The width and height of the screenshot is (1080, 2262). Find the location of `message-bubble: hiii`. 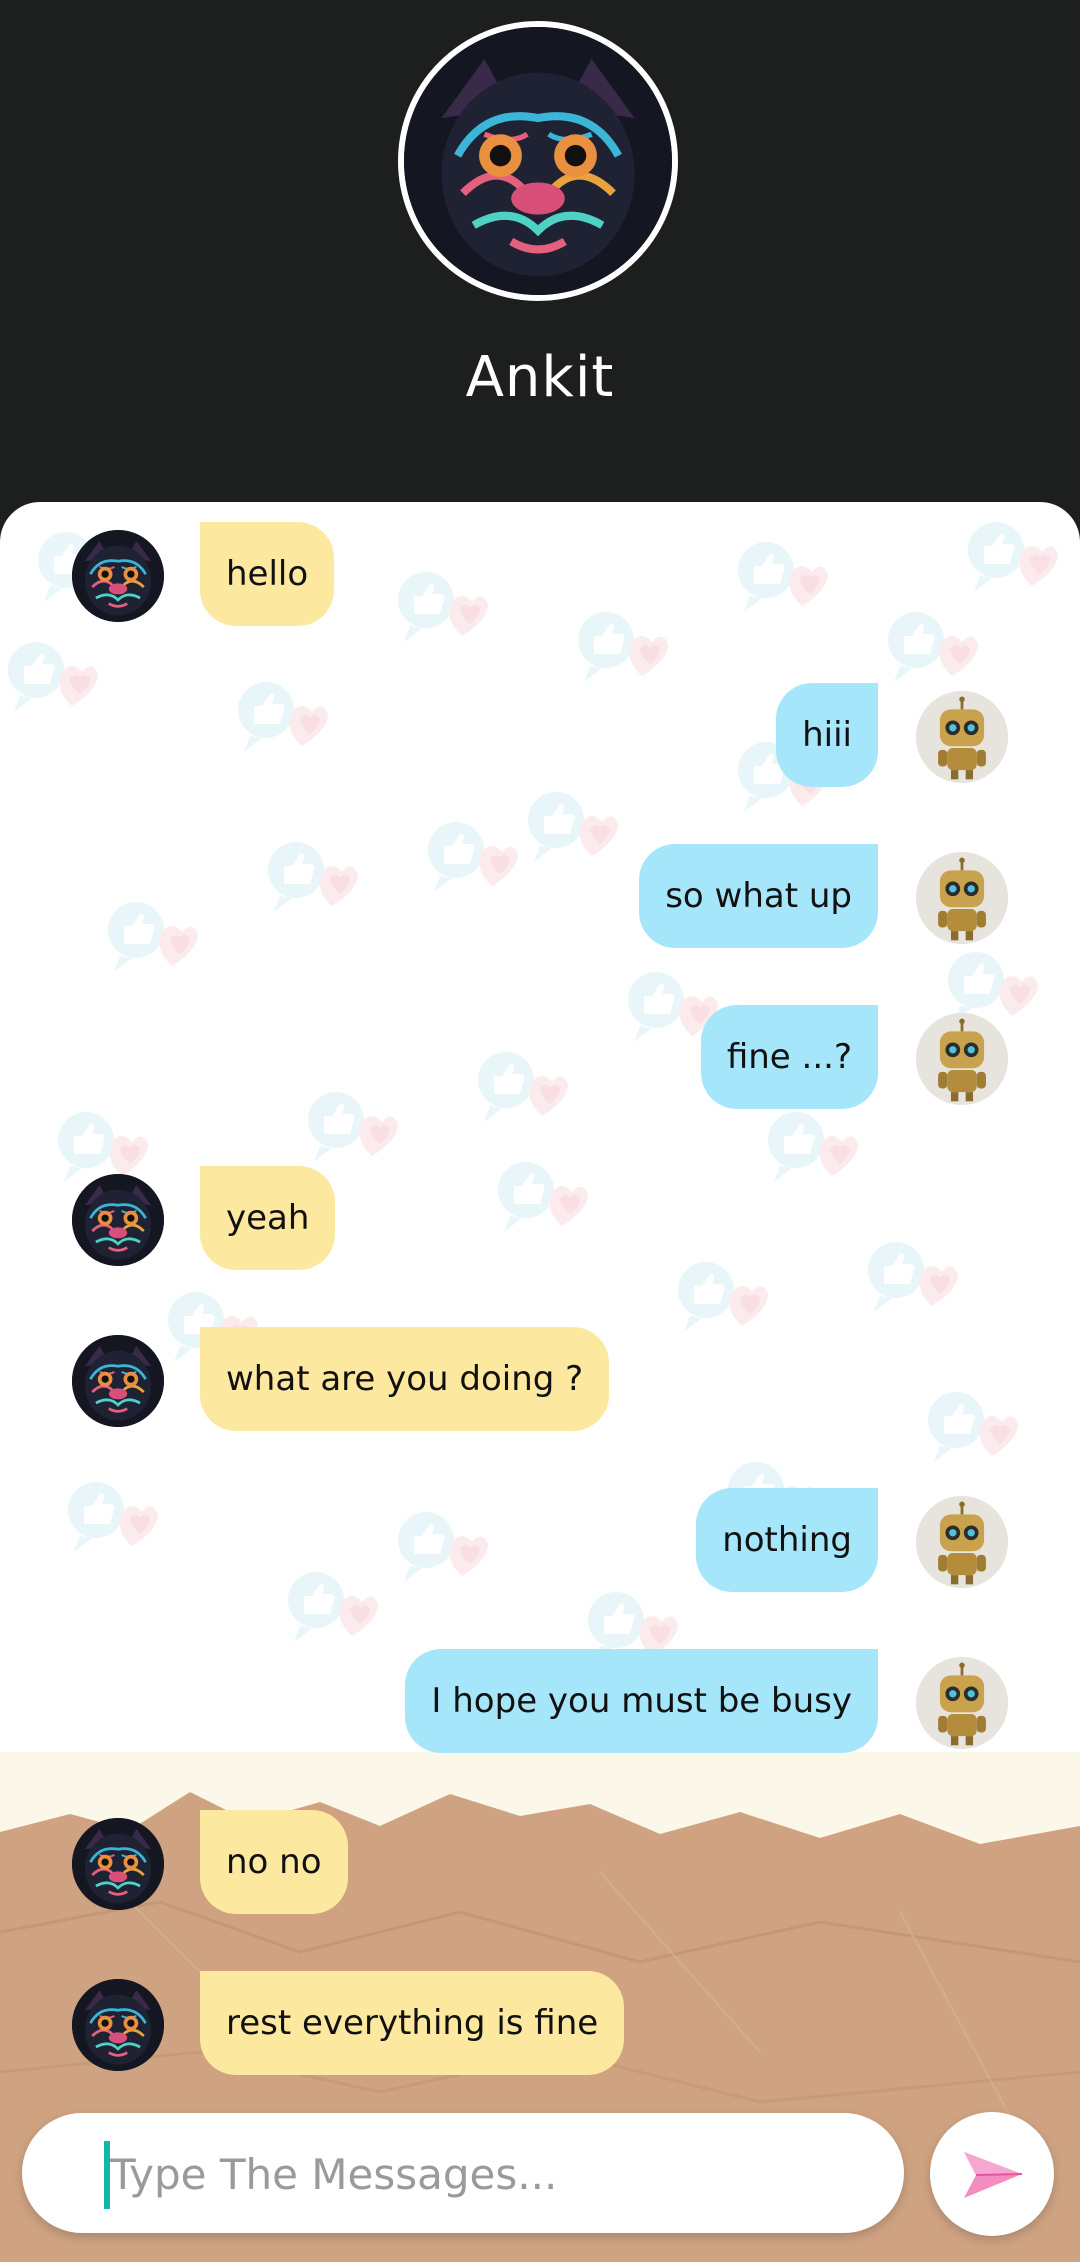

message-bubble: hiii is located at coordinates (827, 735).